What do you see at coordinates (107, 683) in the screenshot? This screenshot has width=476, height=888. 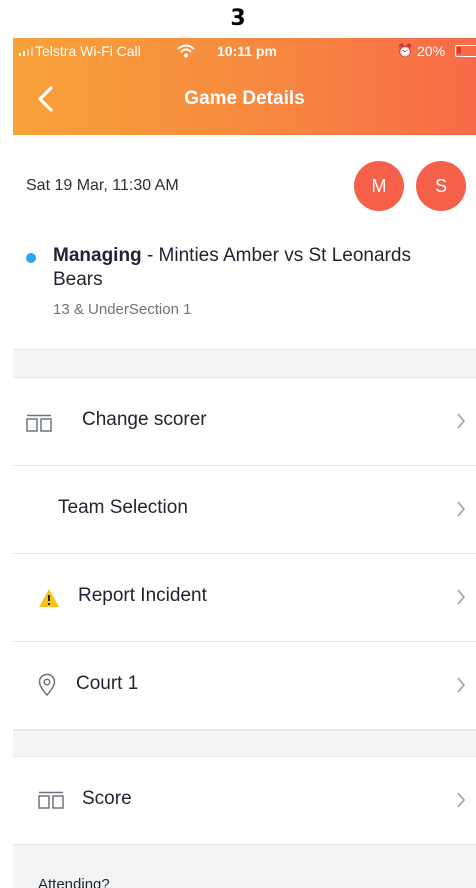 I see `court-label: Court 1` at bounding box center [107, 683].